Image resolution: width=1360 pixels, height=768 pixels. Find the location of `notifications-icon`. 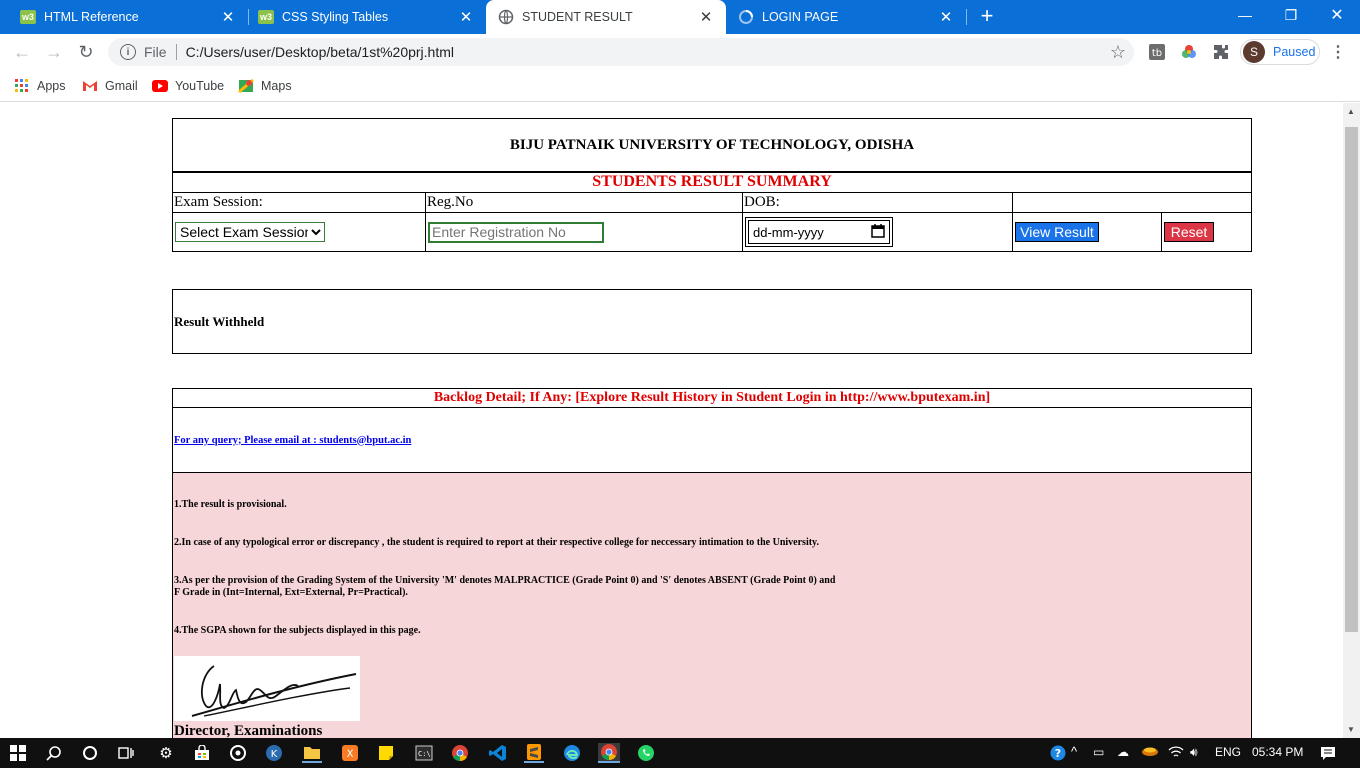

notifications-icon is located at coordinates (1328, 753).